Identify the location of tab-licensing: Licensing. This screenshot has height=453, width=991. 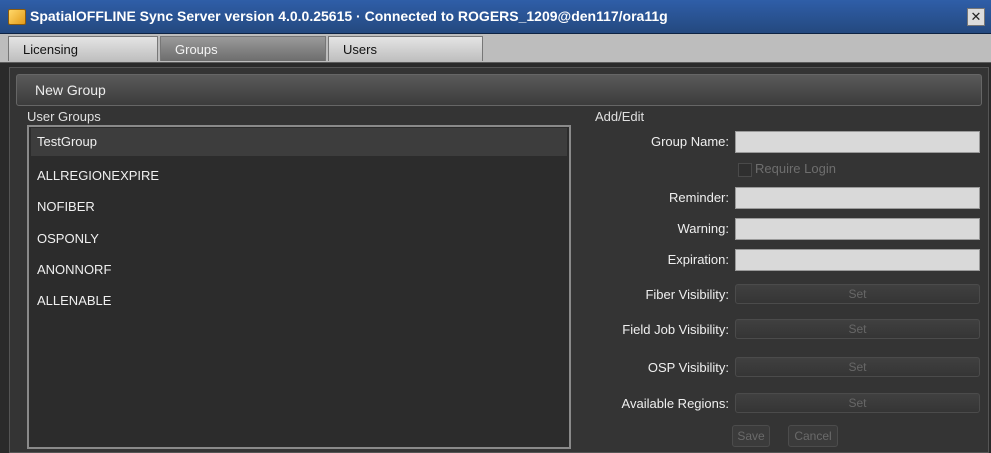
(83, 48).